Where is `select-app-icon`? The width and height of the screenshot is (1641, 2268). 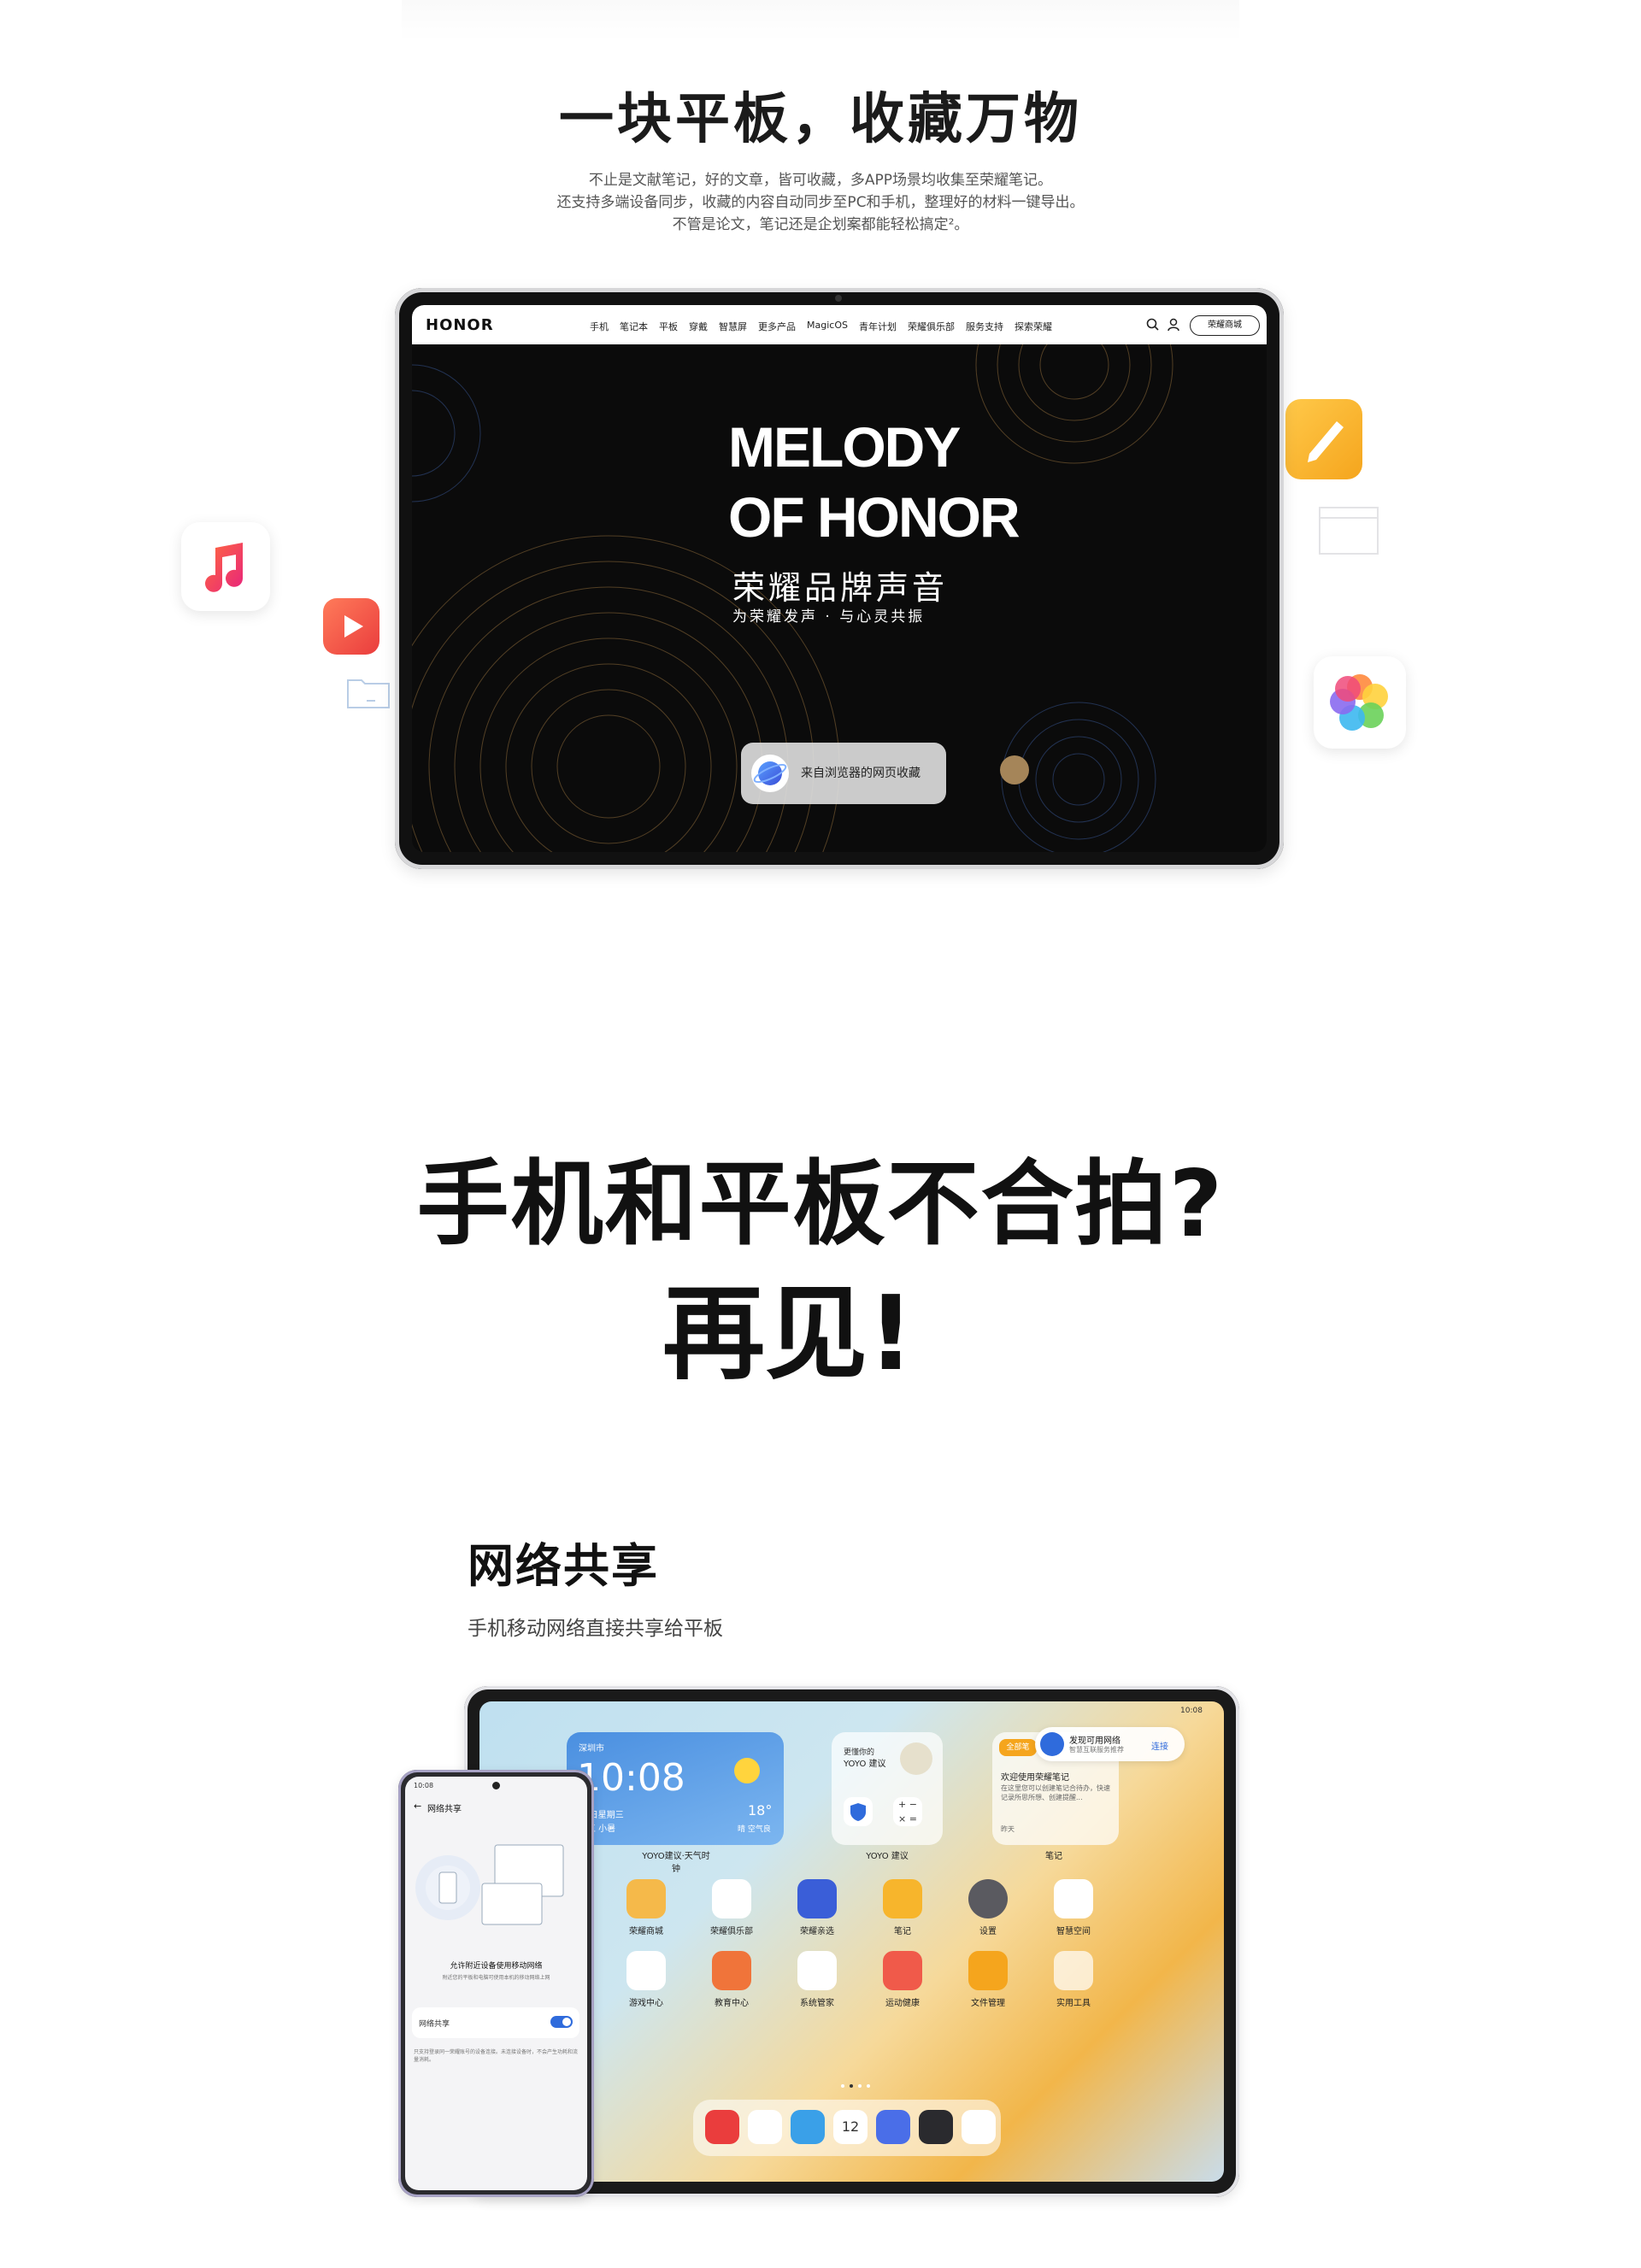 select-app-icon is located at coordinates (817, 1898).